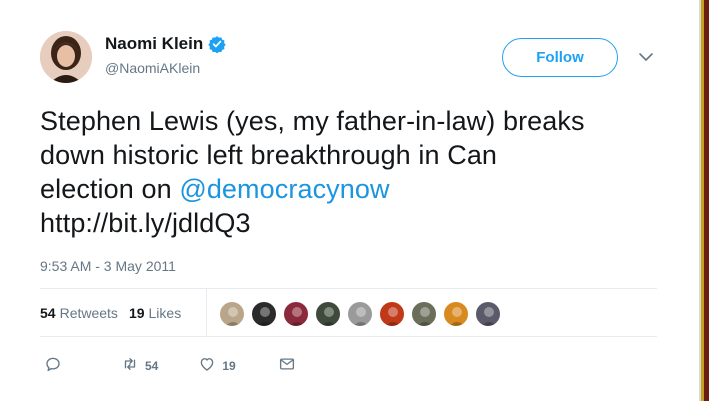  Describe the element at coordinates (66, 57) in the screenshot. I see `avatar` at that location.